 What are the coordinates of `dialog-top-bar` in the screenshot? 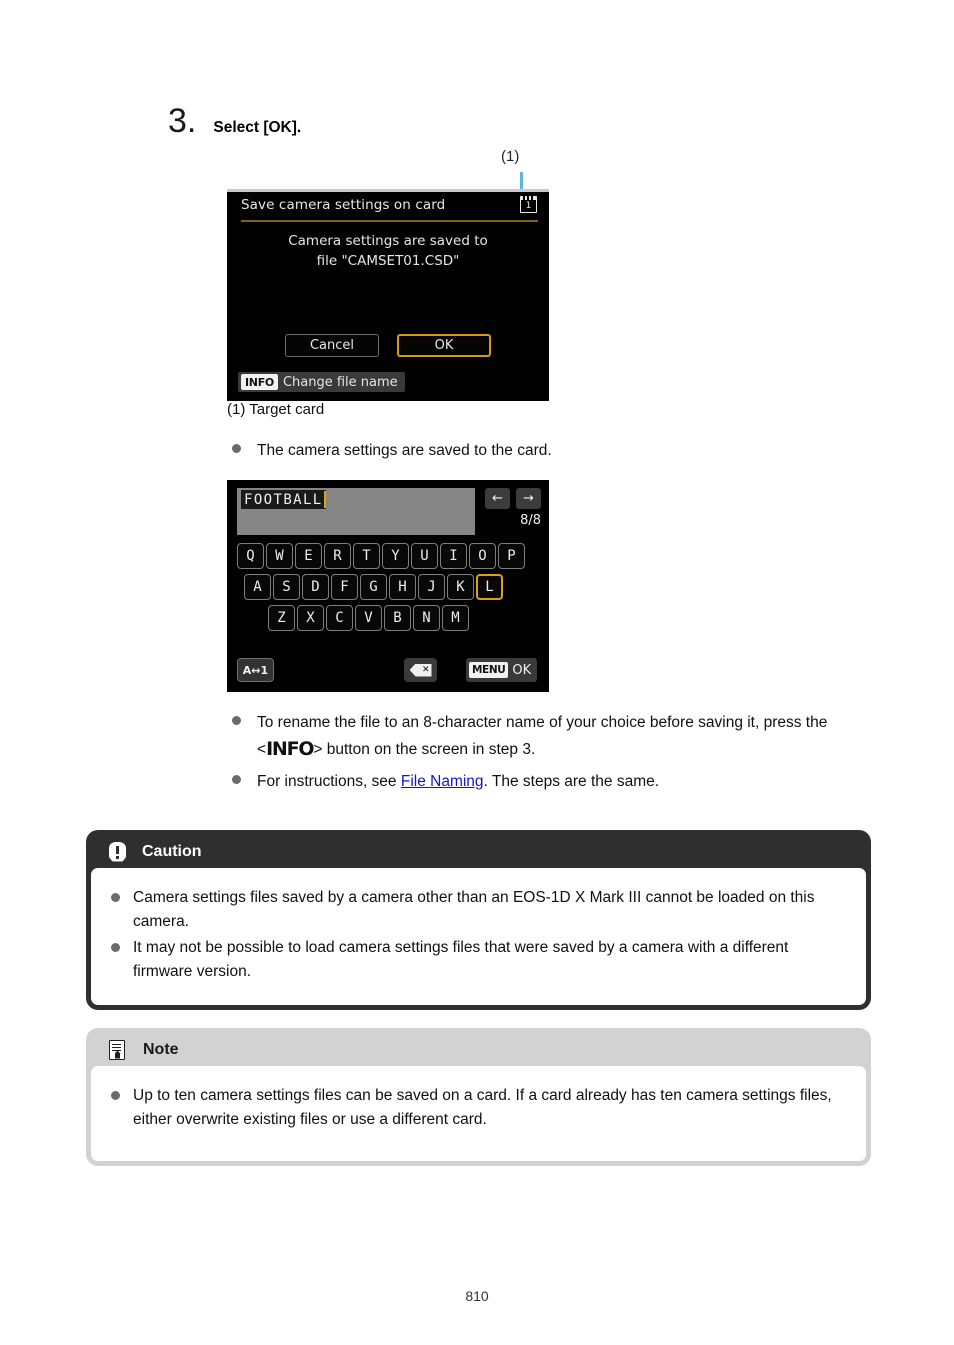 It's located at (388, 190).